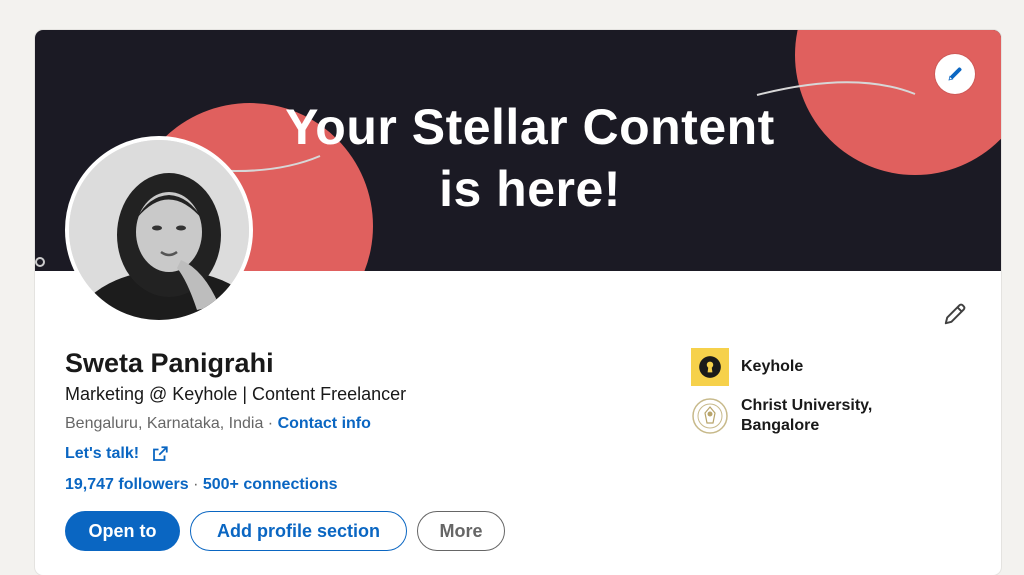 This screenshot has height=575, width=1024. I want to click on network-stats: 19,747 followers · 500+ connections, so click(201, 485).